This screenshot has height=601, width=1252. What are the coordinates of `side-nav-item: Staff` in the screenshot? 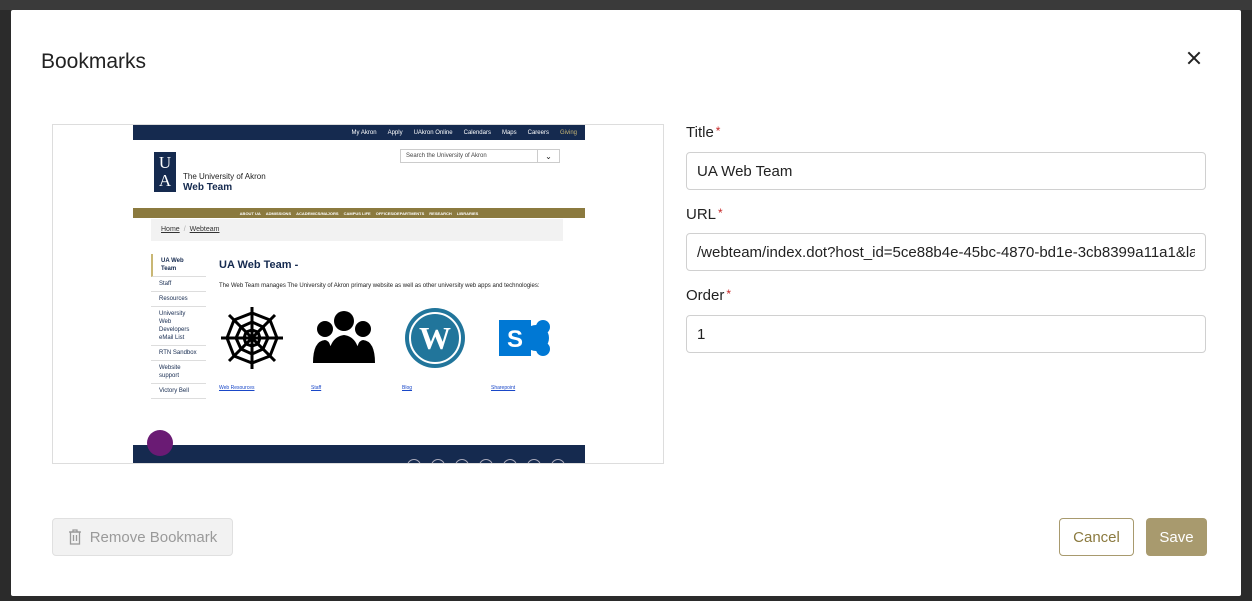 It's located at (178, 284).